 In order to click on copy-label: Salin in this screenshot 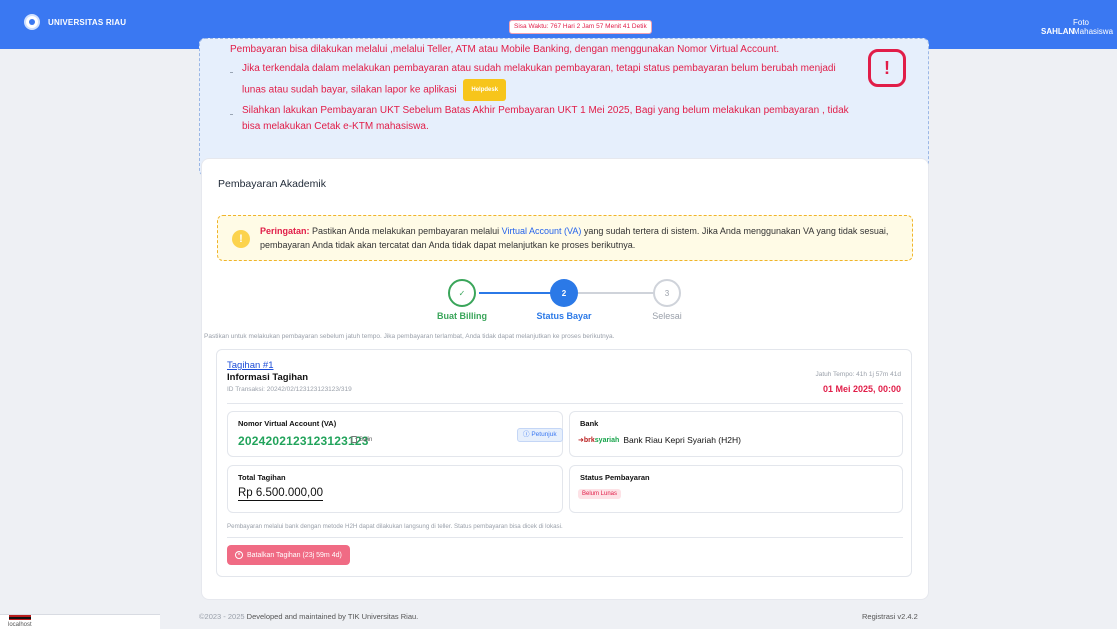, I will do `click(366, 439)`.